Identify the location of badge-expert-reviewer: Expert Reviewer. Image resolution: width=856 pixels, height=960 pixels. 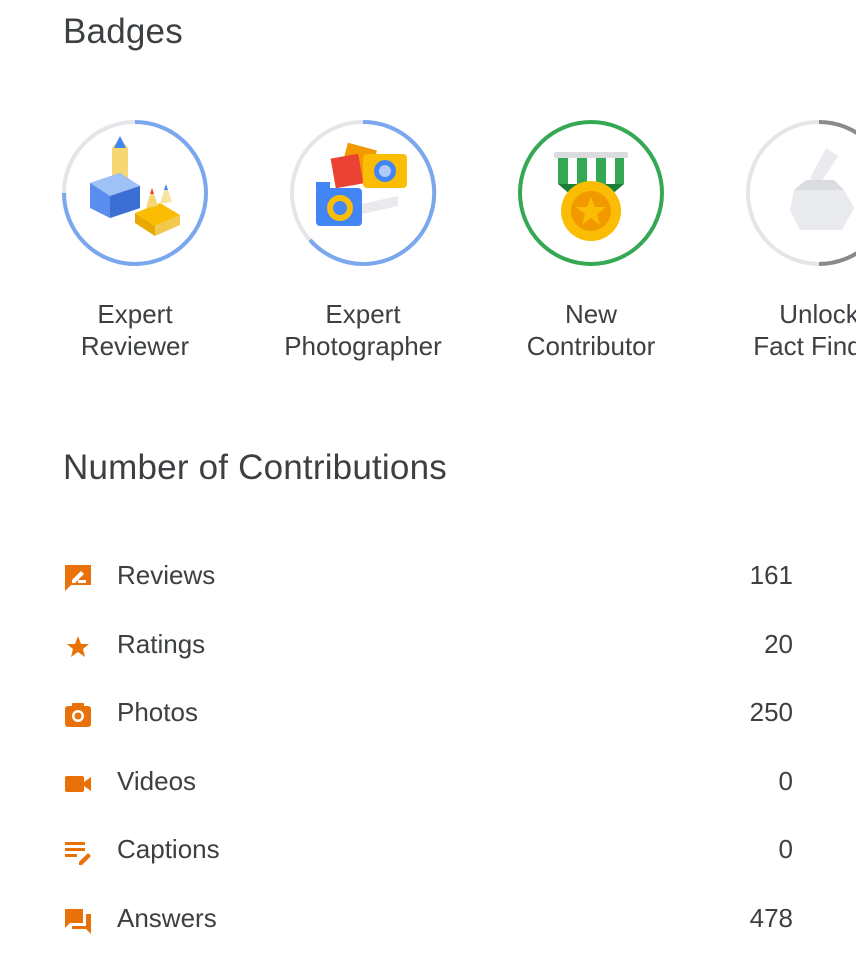
(135, 243).